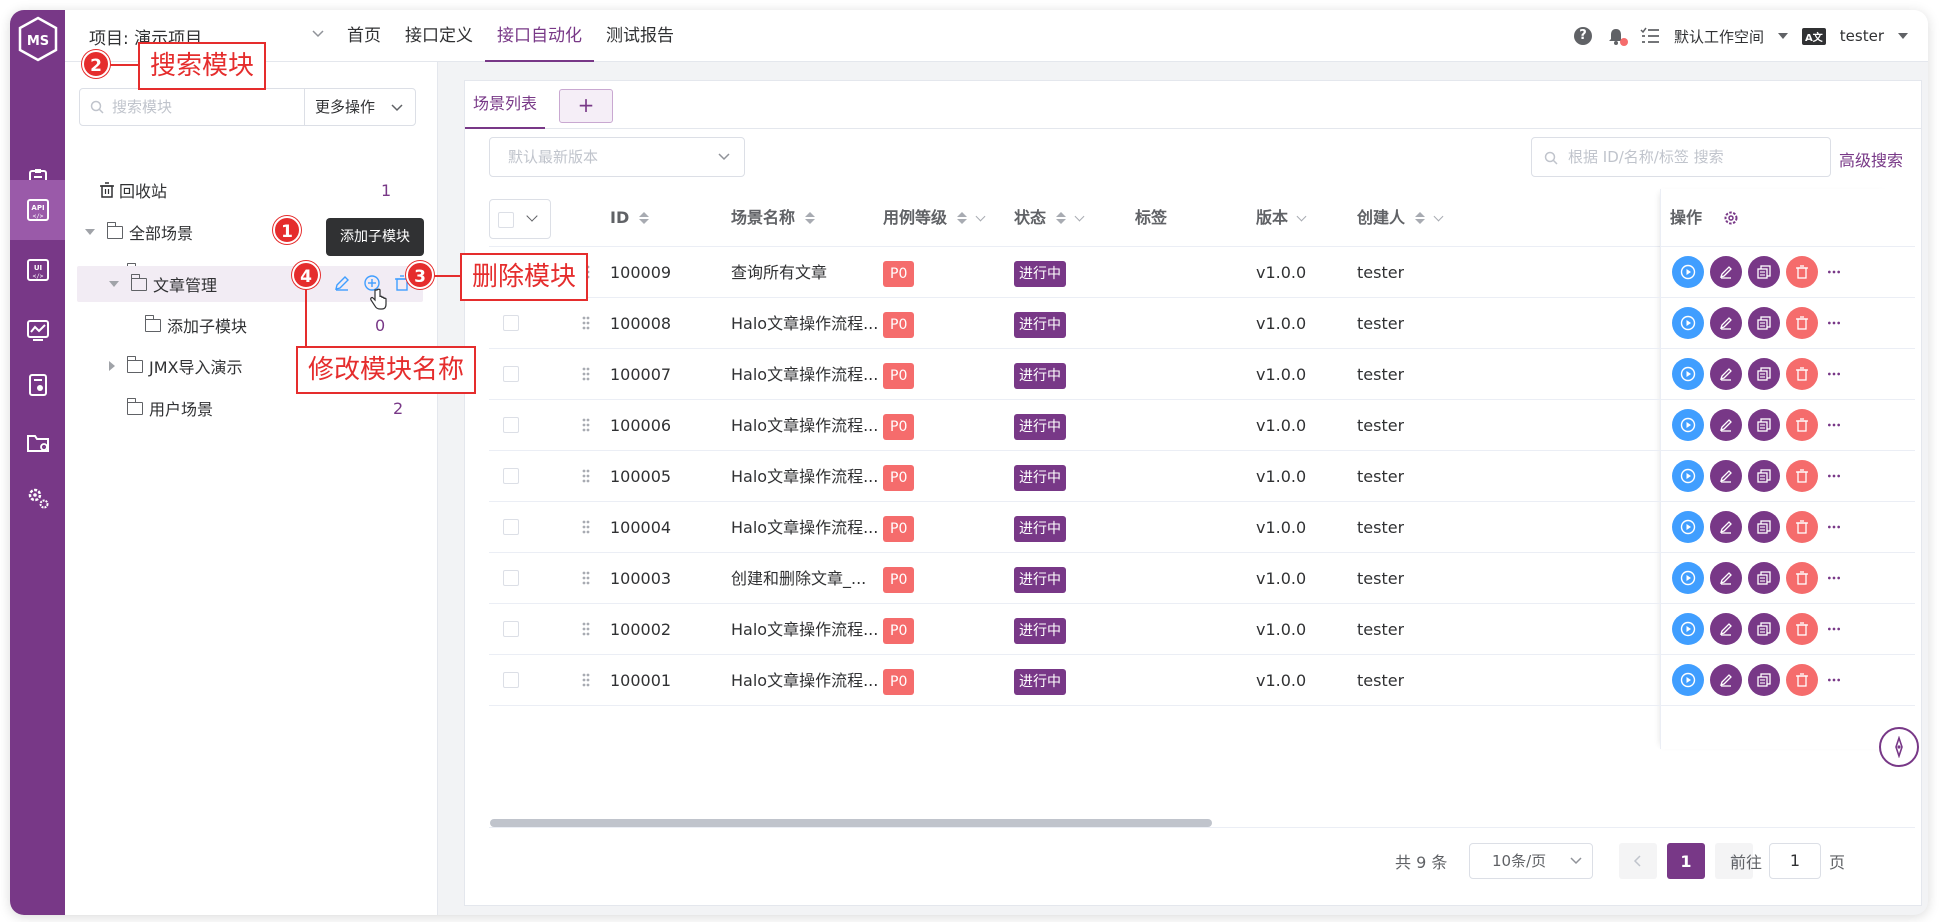 The height and width of the screenshot is (922, 1940). Describe the element at coordinates (1202, 680) in the screenshot. I see `table-row: 100001 Halo文章操作流程... P0 进行中 v1.0.0 tester` at that location.